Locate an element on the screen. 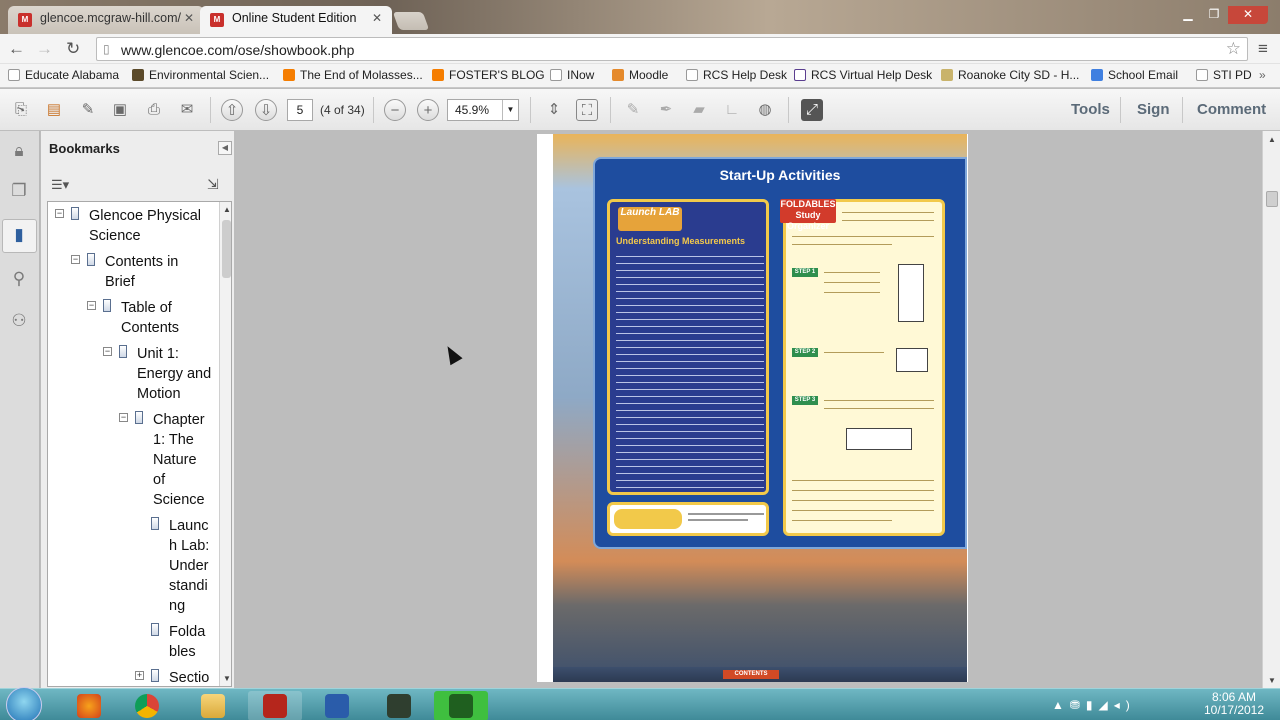 This screenshot has height=720, width=1280. lock-icon: 🔒︎ is located at coordinates (19, 153).